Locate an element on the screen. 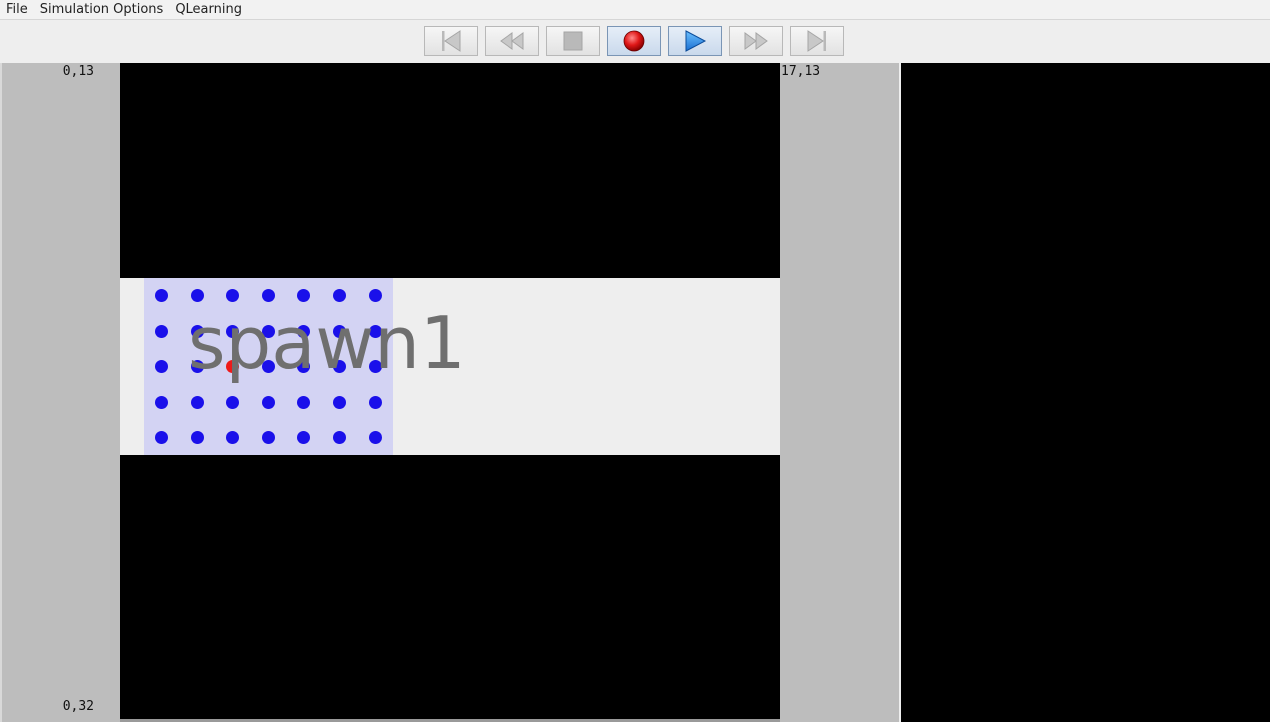 The height and width of the screenshot is (722, 1270). coord-top-left: 0,13 is located at coordinates (78, 71).